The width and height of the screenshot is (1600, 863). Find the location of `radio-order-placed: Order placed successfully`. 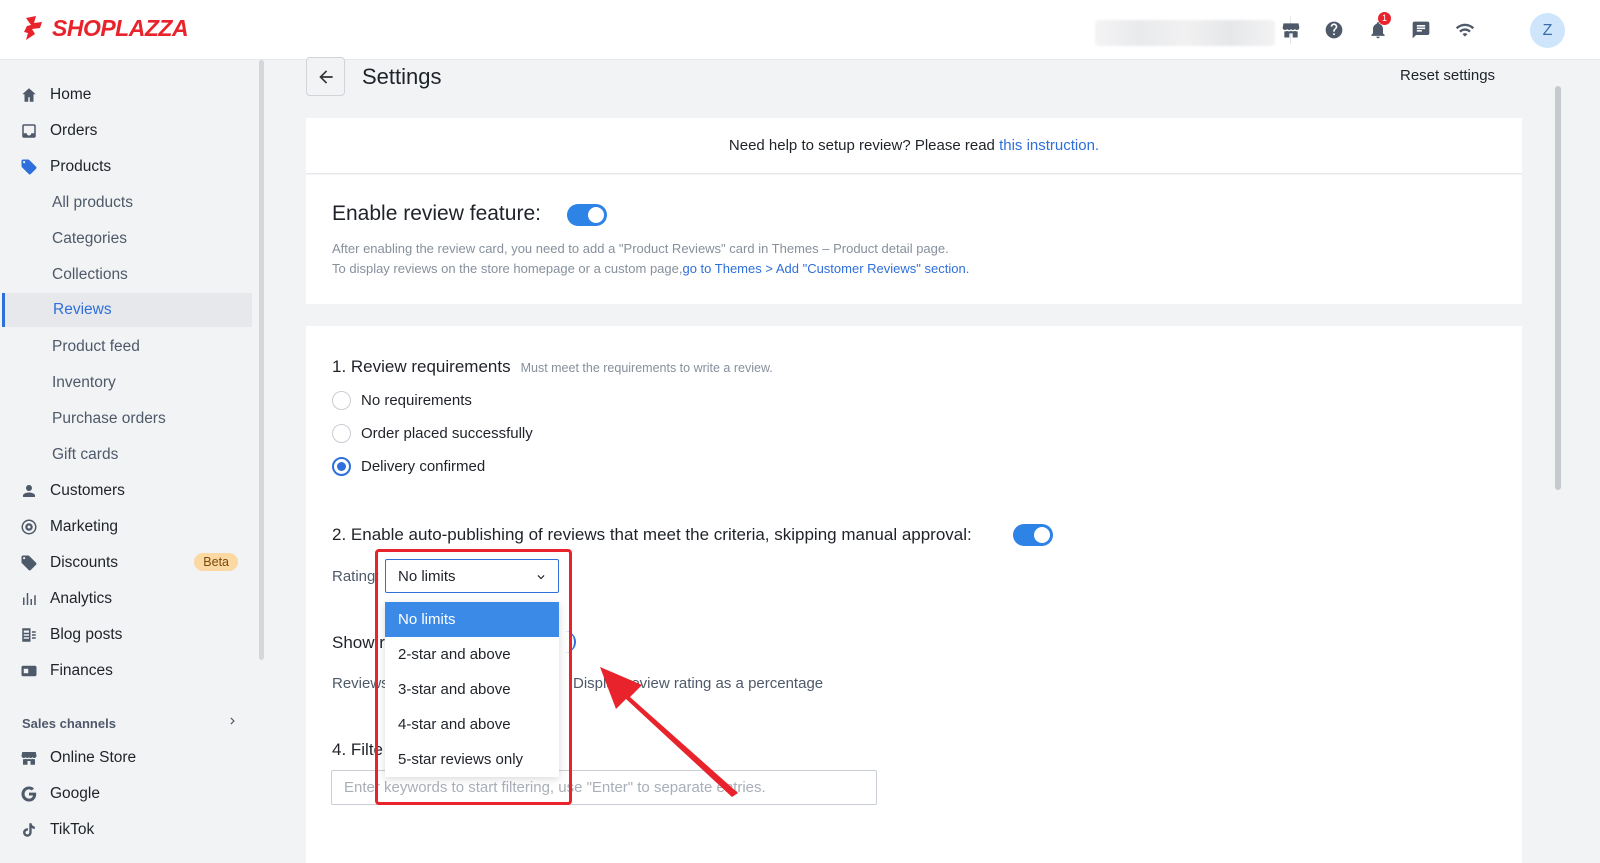

radio-order-placed: Order placed successfully is located at coordinates (432, 433).